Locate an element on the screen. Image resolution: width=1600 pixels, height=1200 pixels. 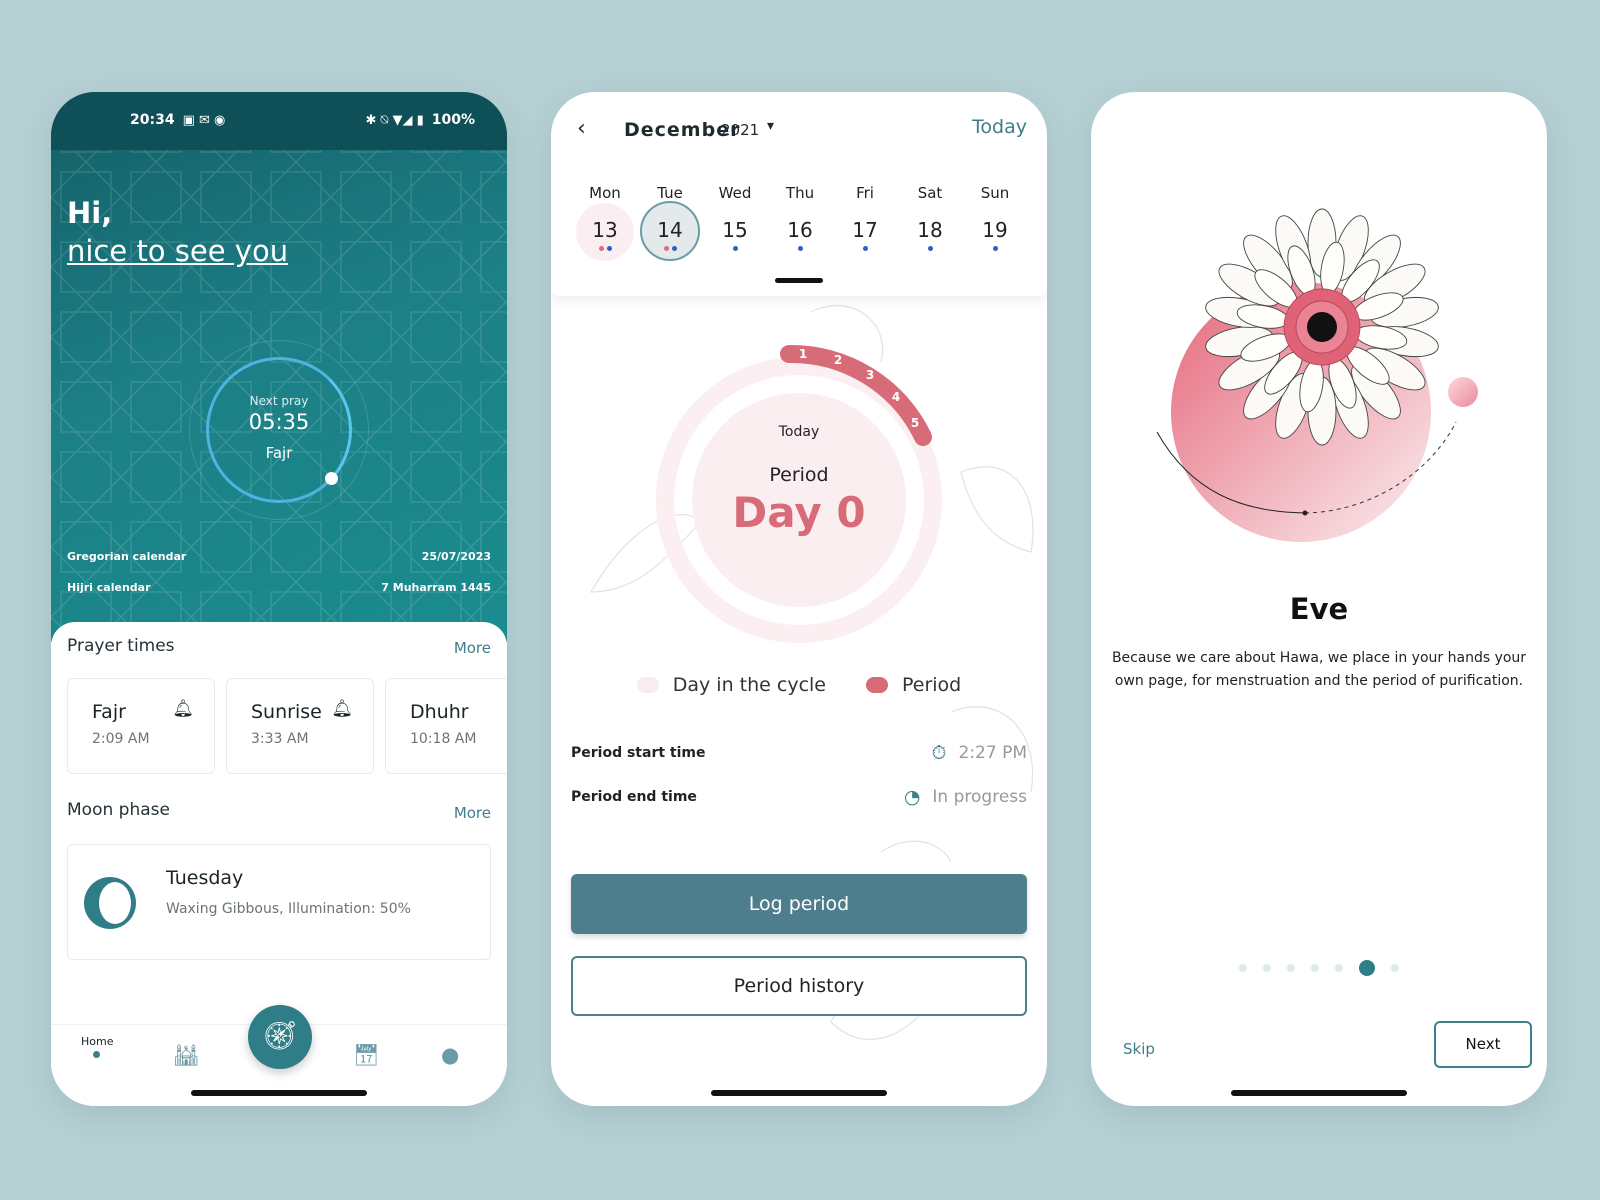
nav-active-indicator is located at coordinates (96, 1054).